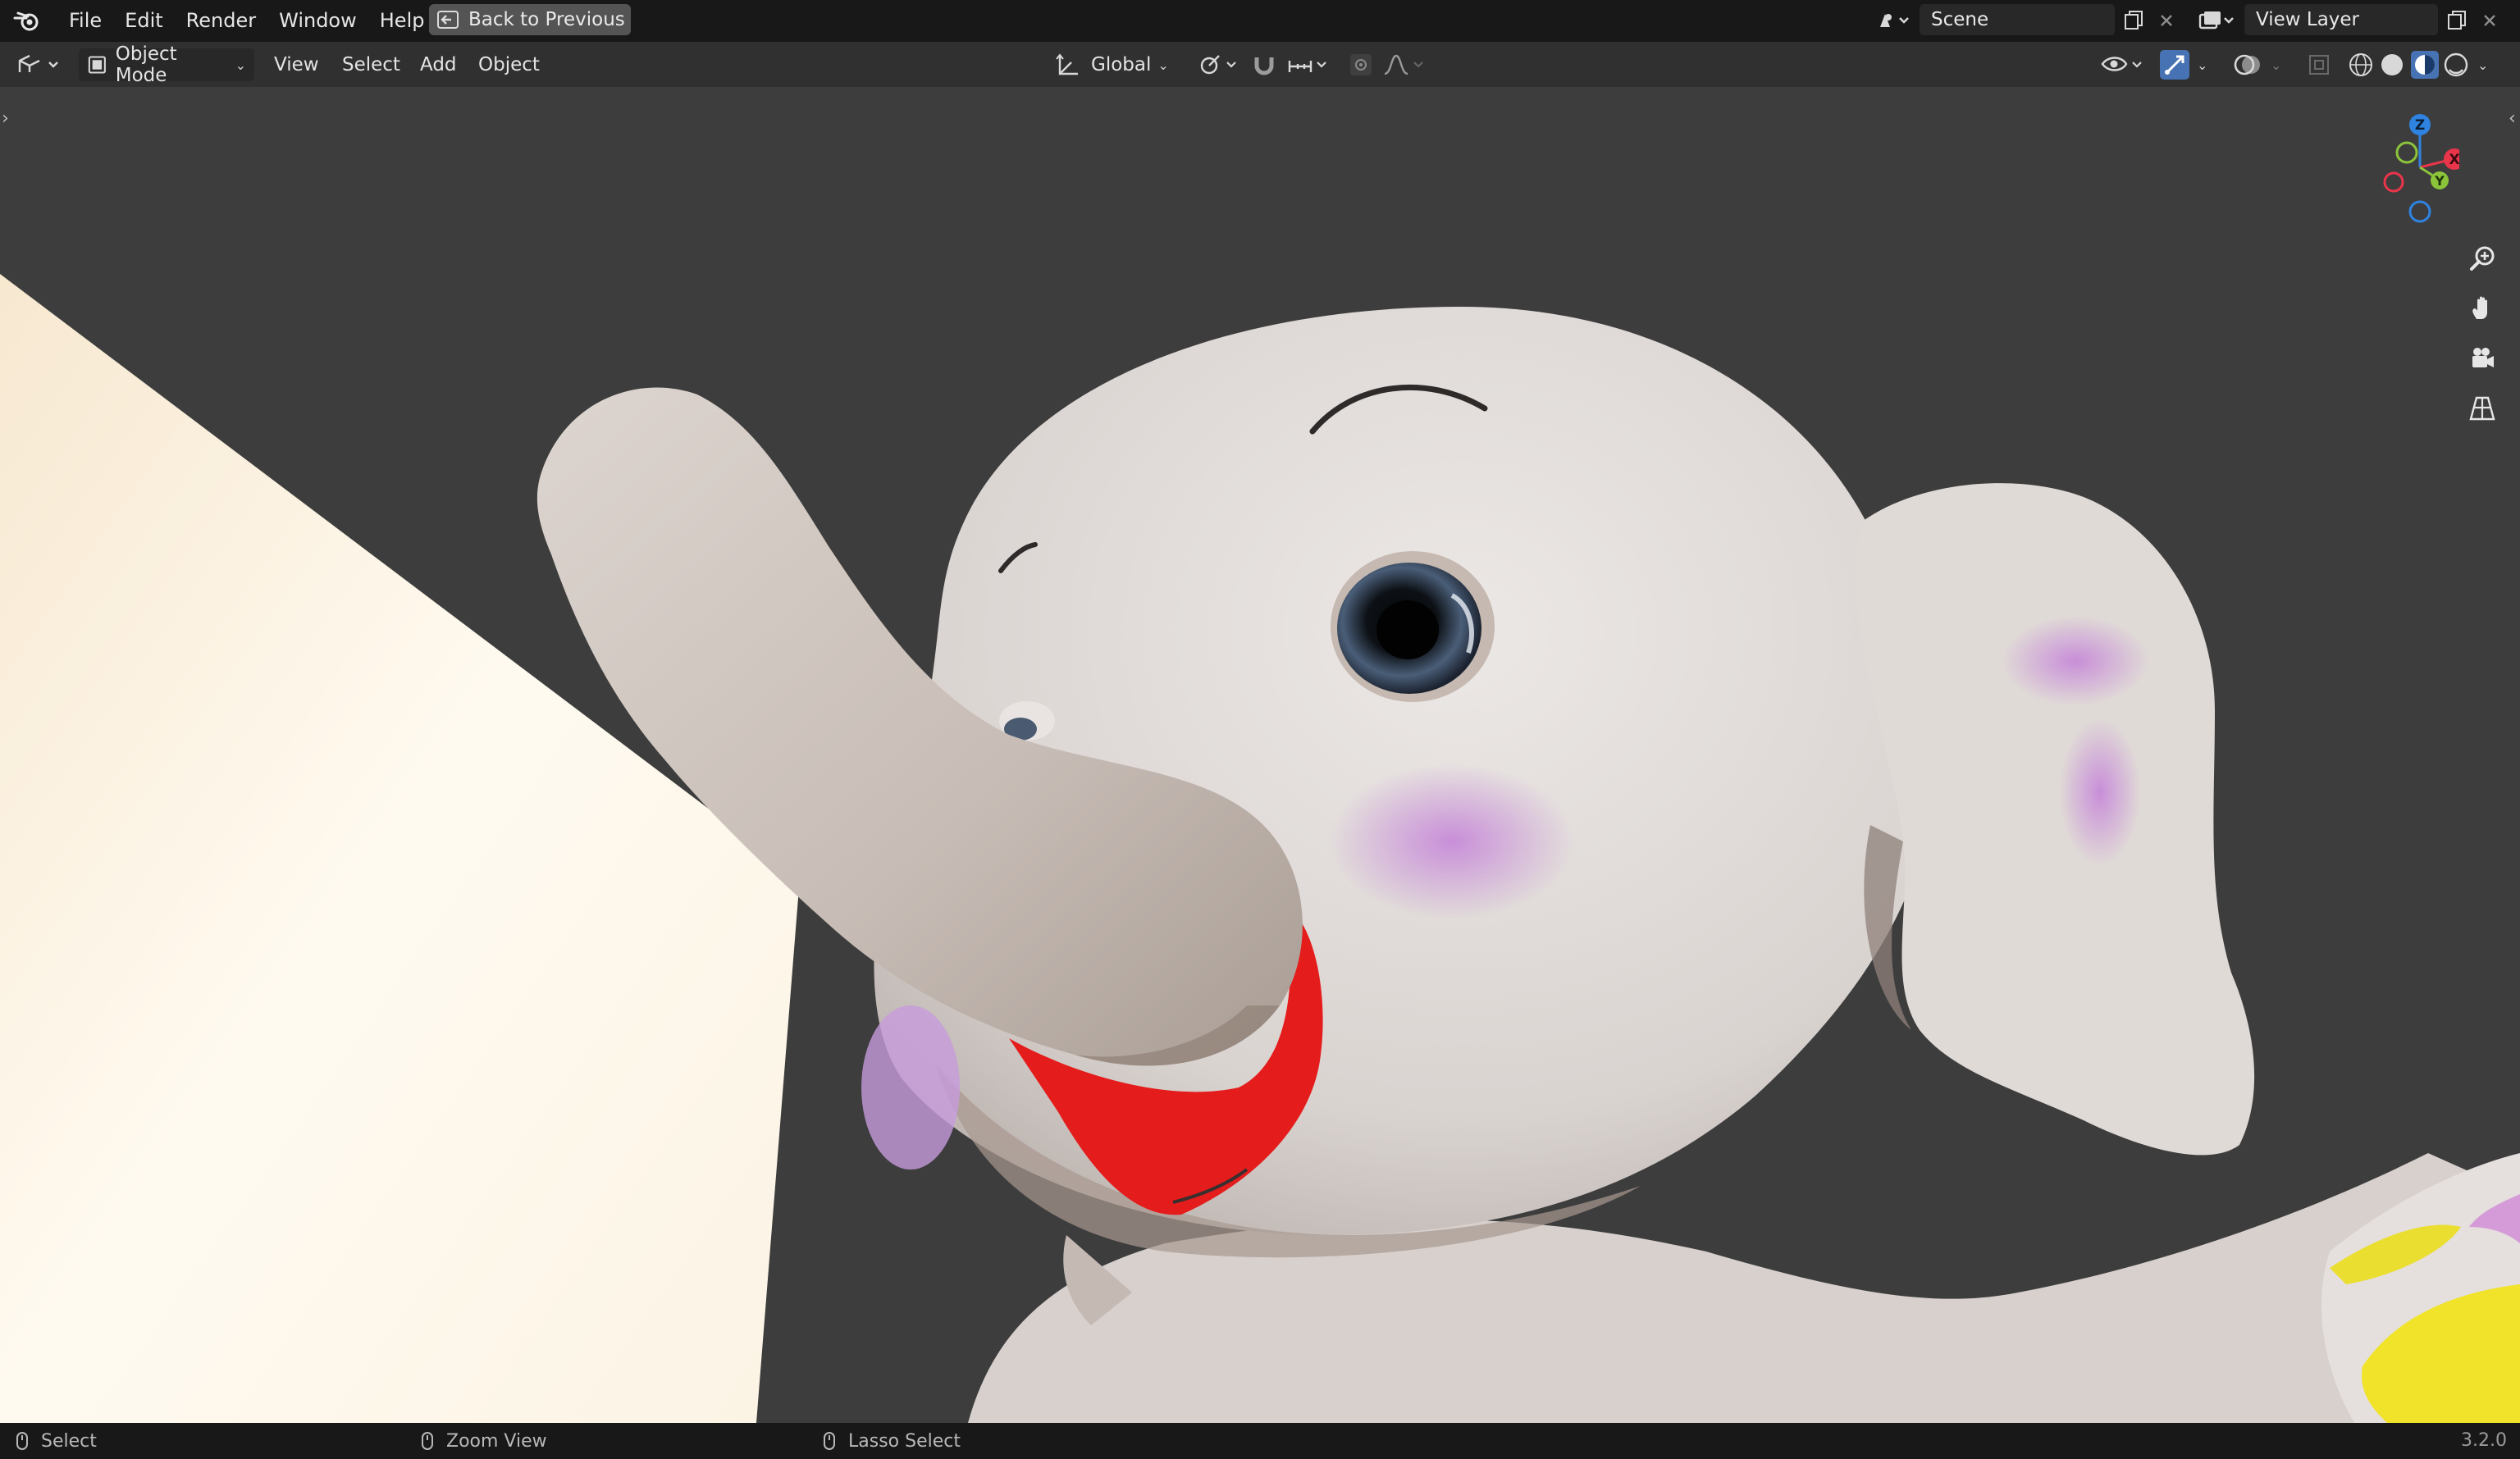  I want to click on sidebar-expand-arrow: ‹, so click(2514, 119).